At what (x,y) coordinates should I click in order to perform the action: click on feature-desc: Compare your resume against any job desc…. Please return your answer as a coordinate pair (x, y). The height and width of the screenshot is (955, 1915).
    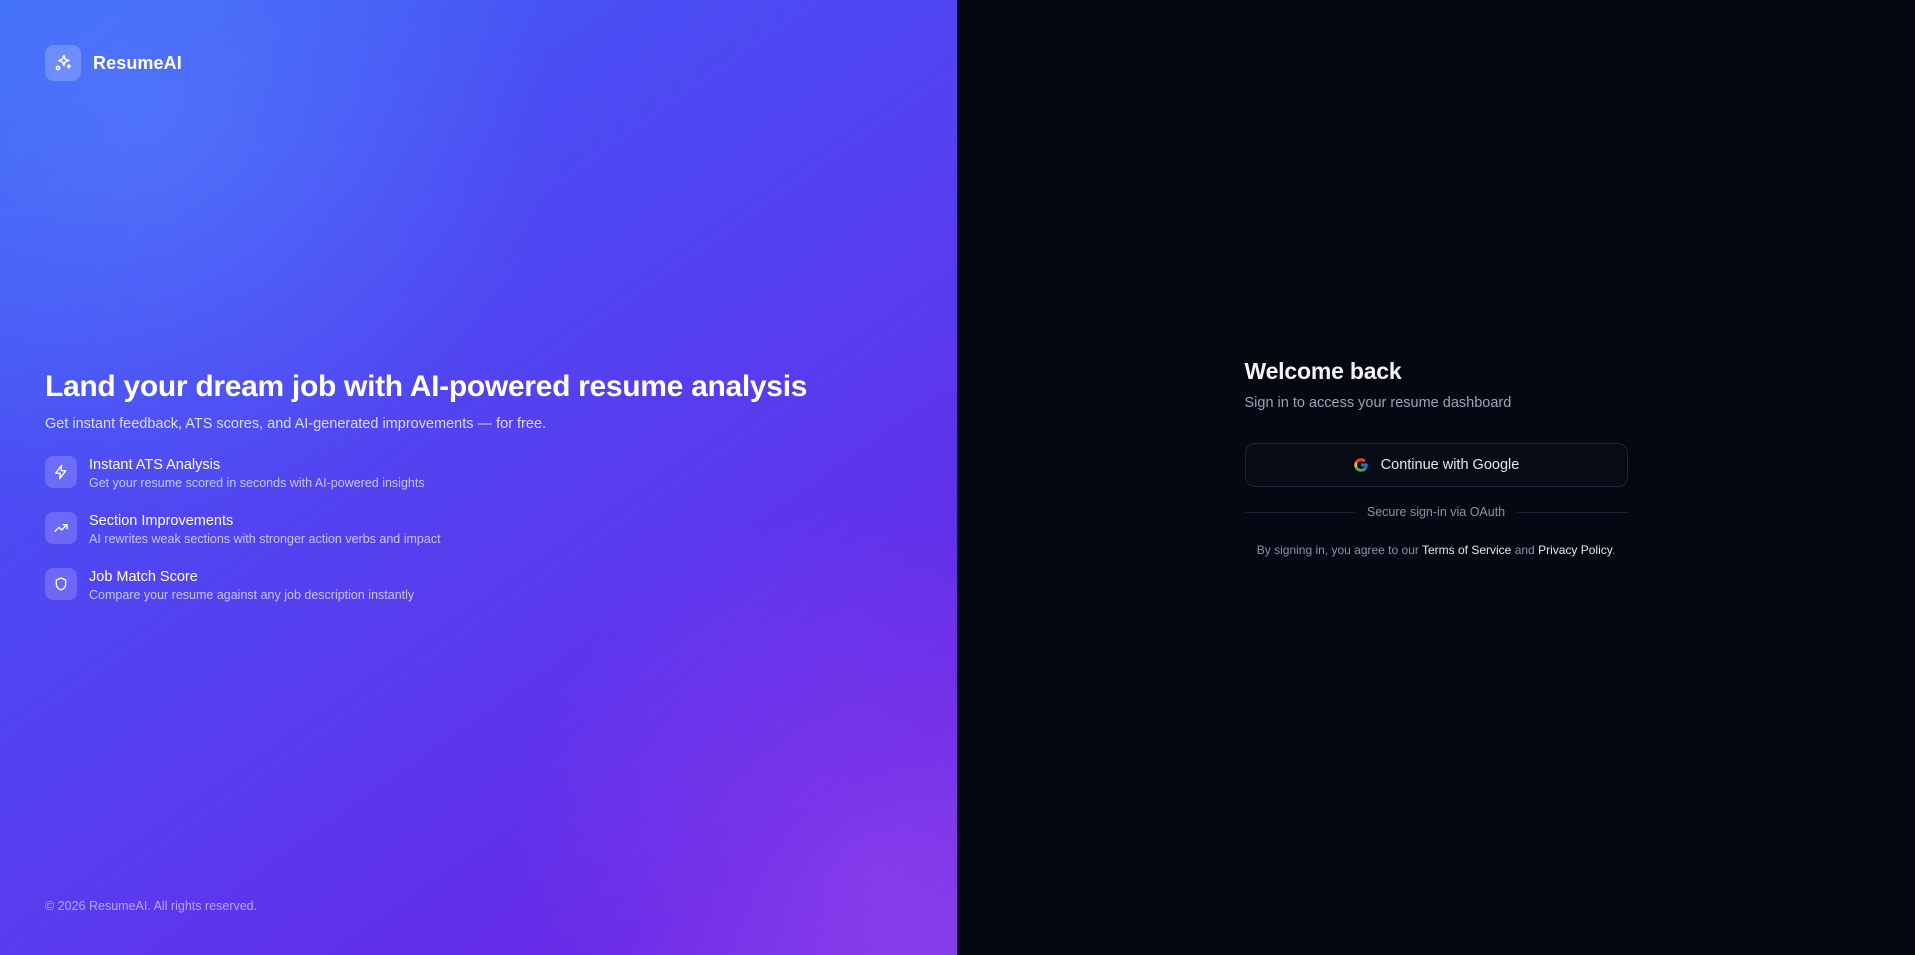
    Looking at the image, I should click on (252, 595).